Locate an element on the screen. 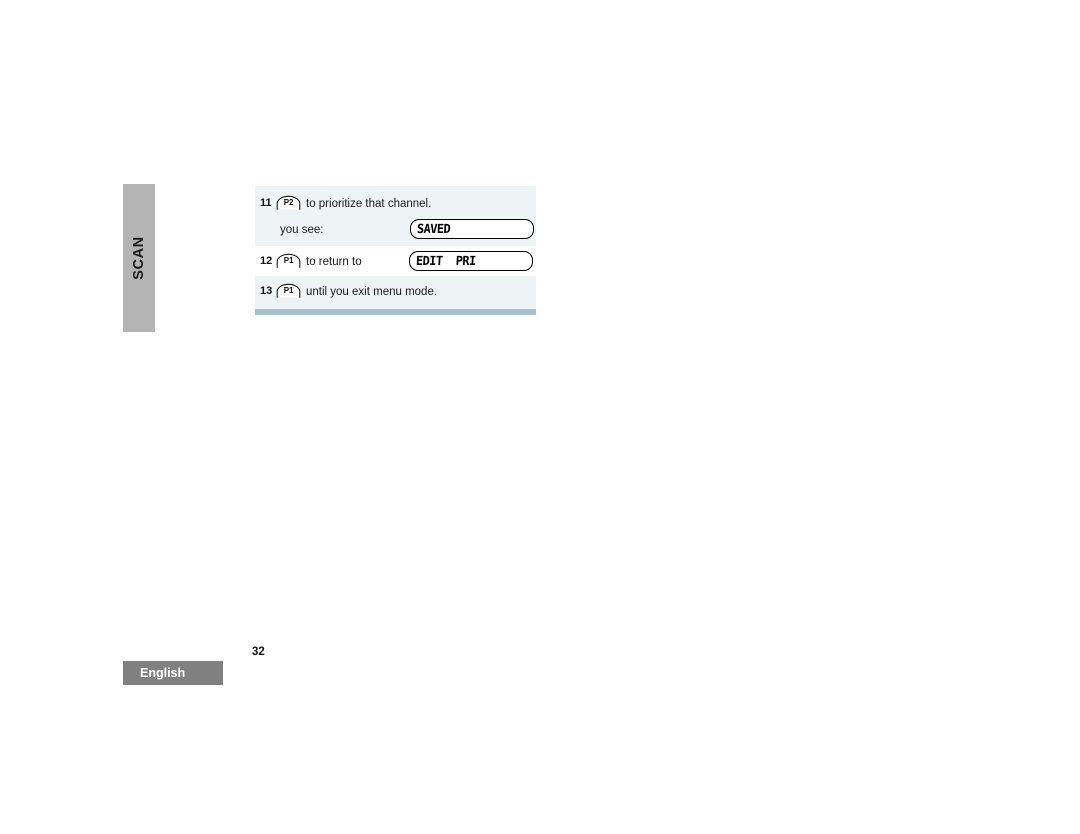 The width and height of the screenshot is (1080, 834). lcd-text: SAVED is located at coordinates (433, 229).